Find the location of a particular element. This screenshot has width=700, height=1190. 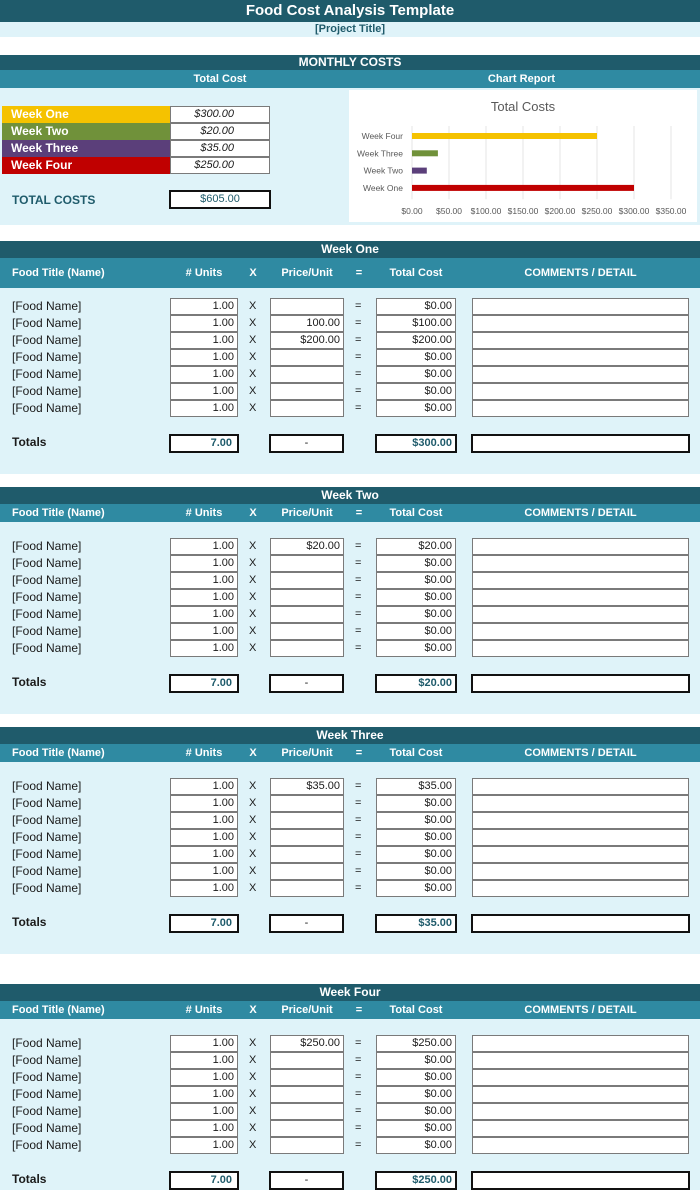

price-input: $35.00 is located at coordinates (307, 786).